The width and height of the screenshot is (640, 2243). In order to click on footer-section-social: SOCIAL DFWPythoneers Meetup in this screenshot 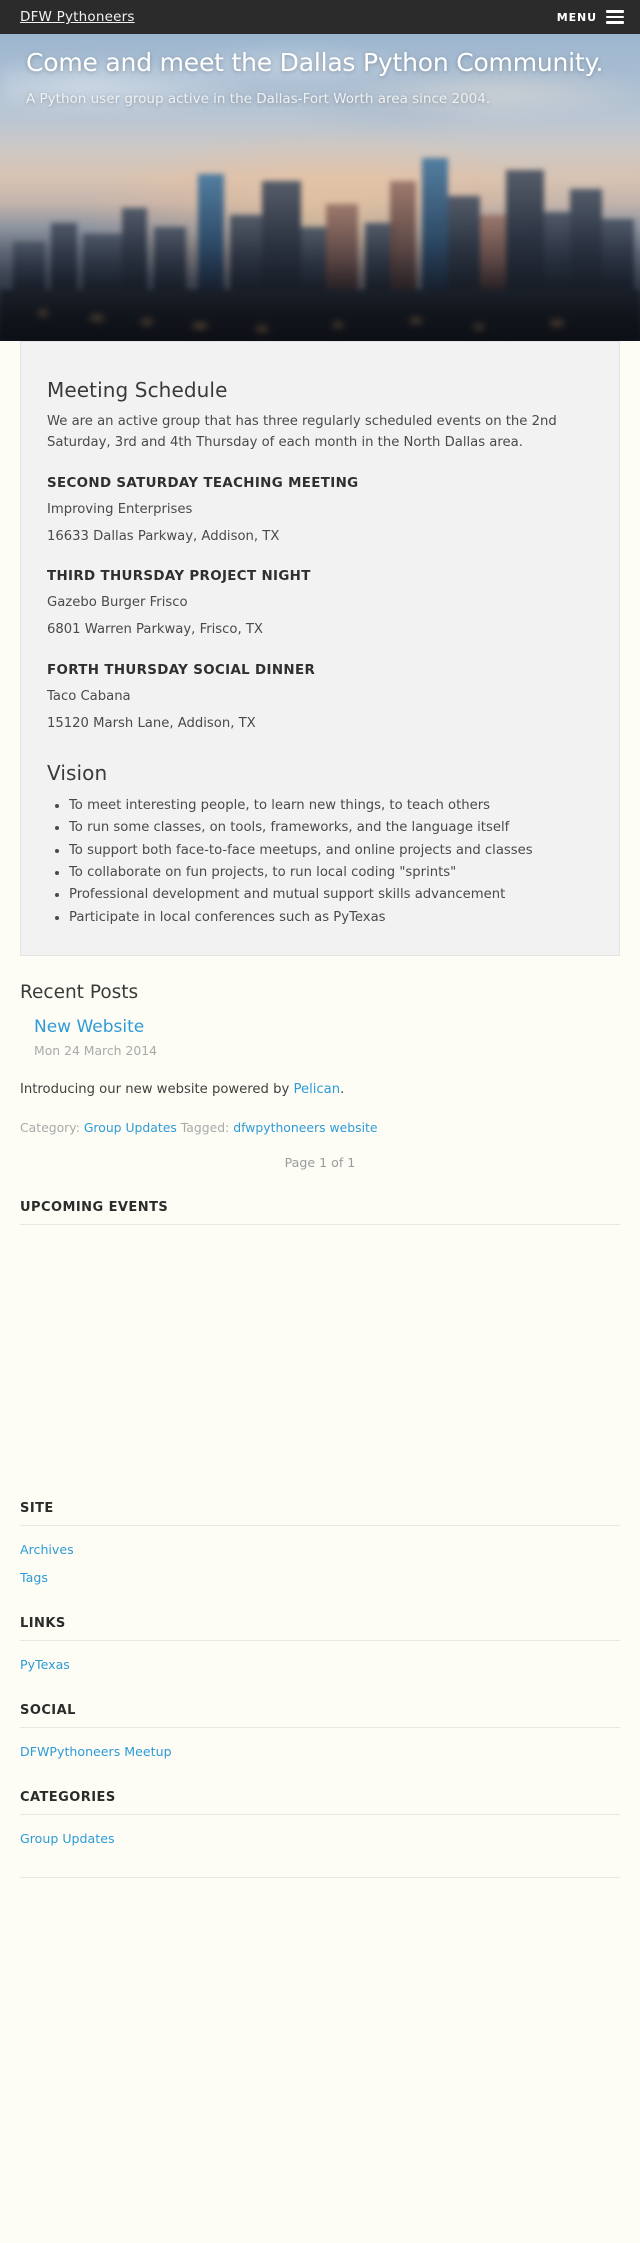, I will do `click(320, 1731)`.